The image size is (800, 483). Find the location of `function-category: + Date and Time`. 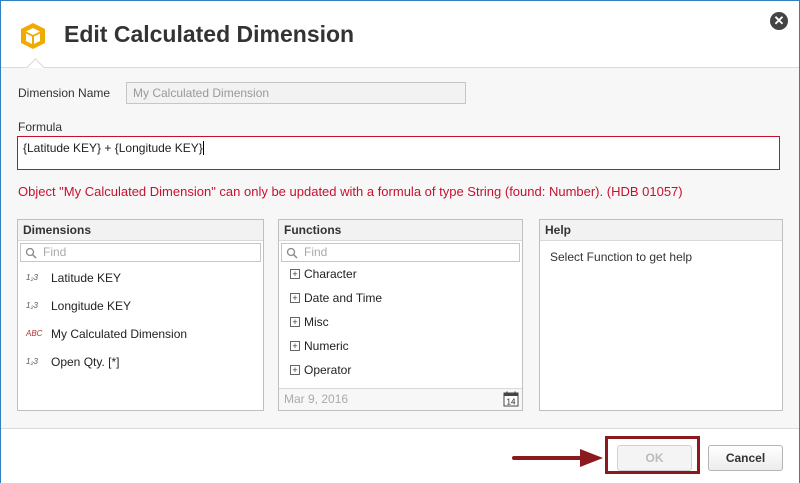

function-category: + Date and Time is located at coordinates (400, 298).